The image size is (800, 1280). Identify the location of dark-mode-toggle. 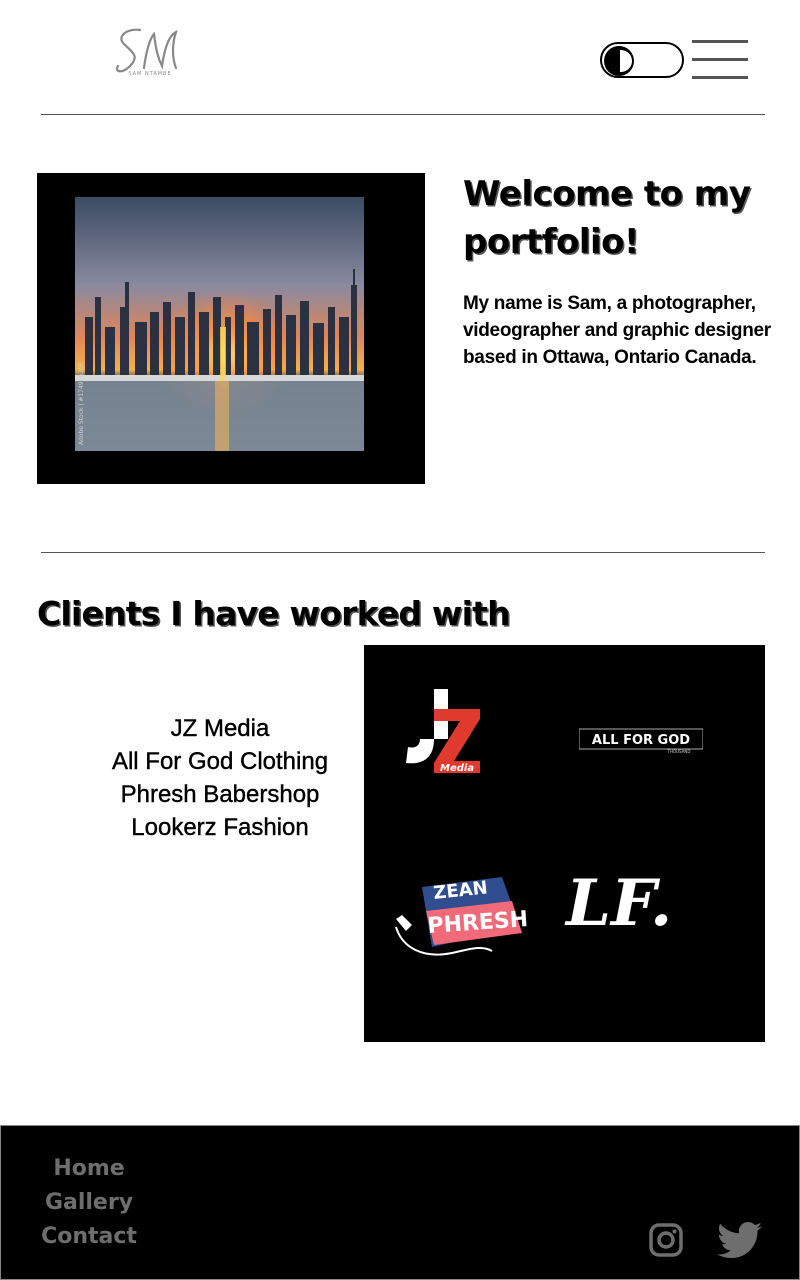
(642, 60).